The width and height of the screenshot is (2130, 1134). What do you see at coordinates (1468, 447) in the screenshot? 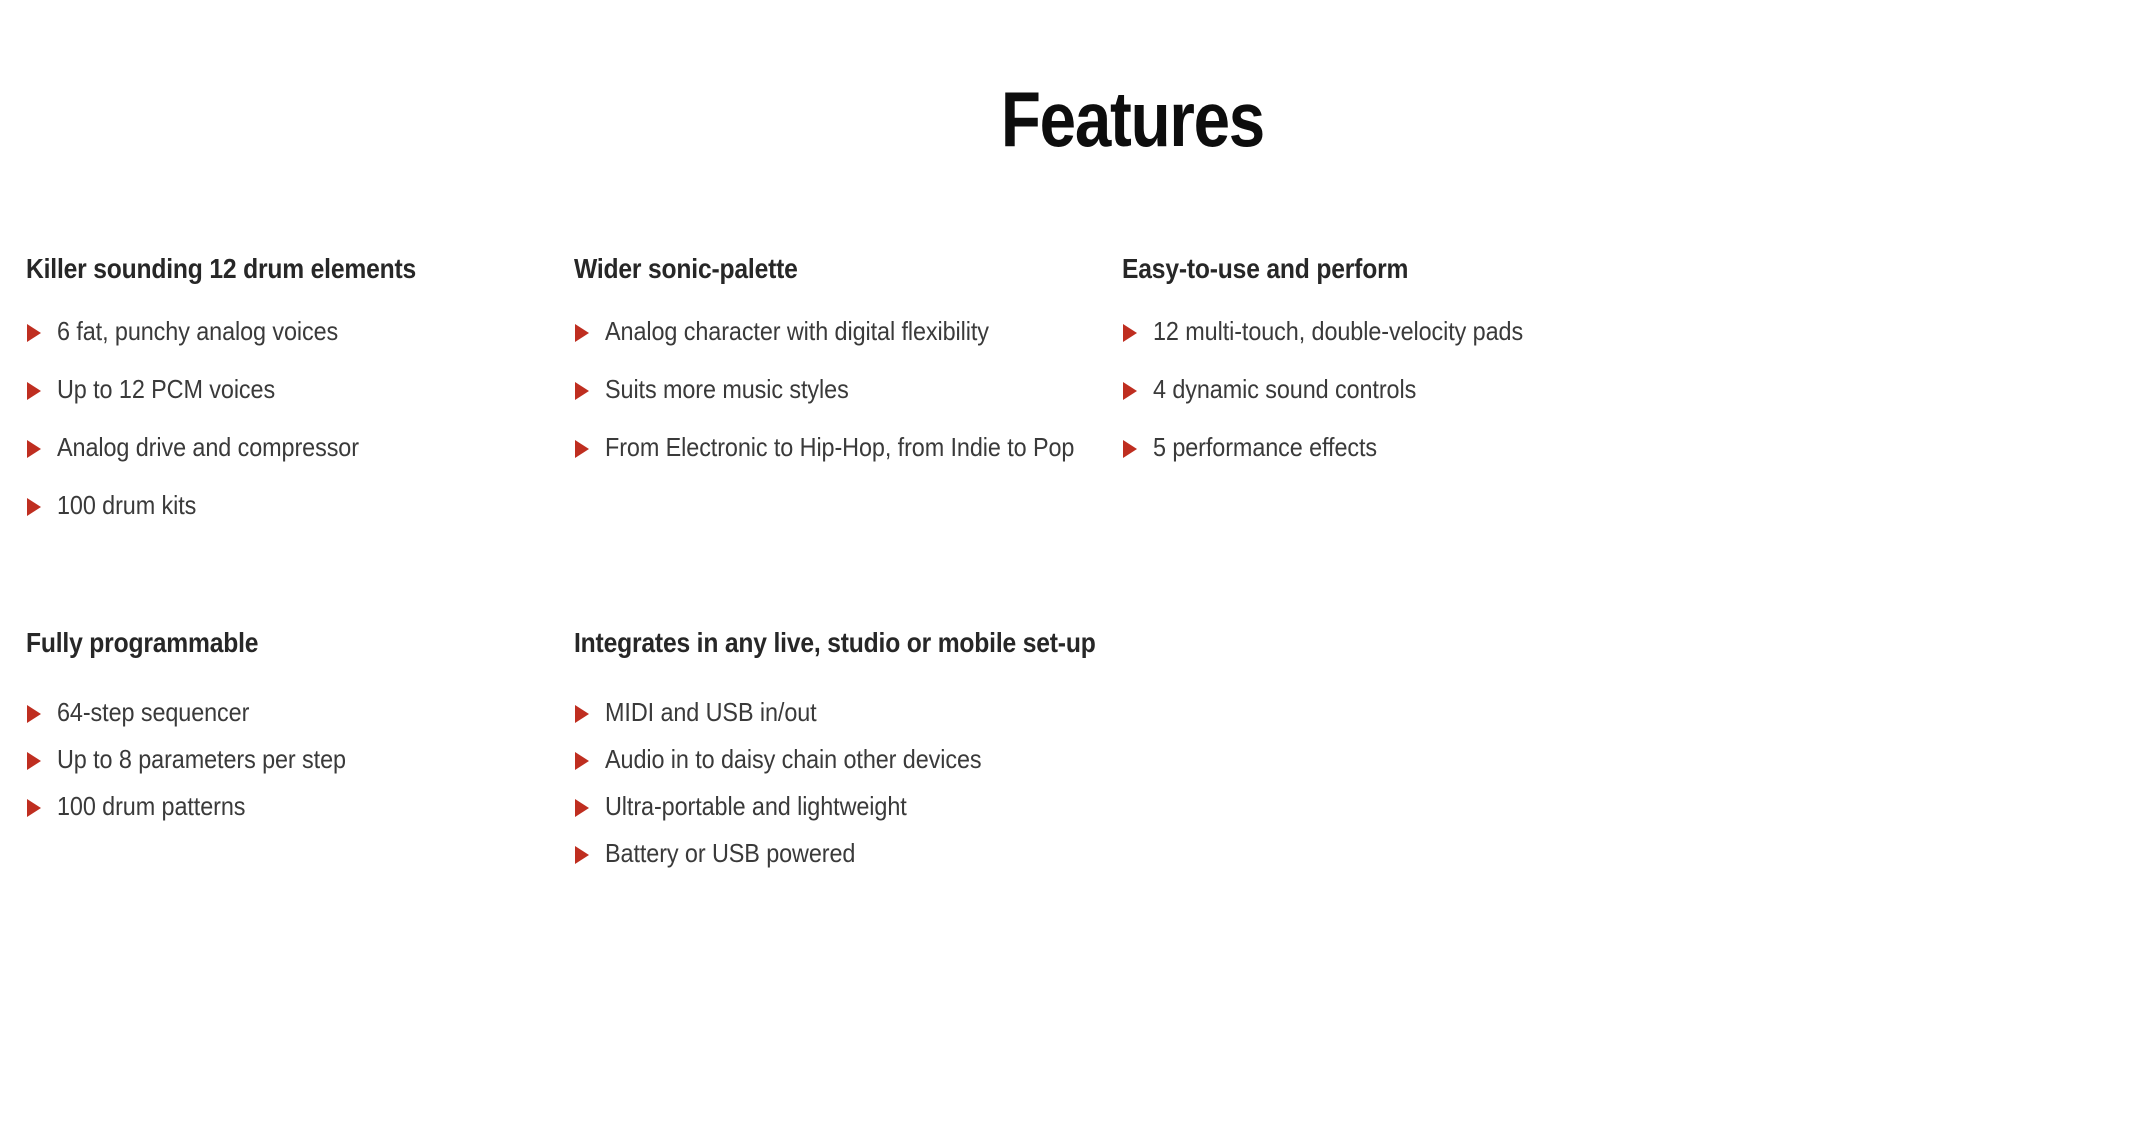
I see `list-item: 5 performance effects` at bounding box center [1468, 447].